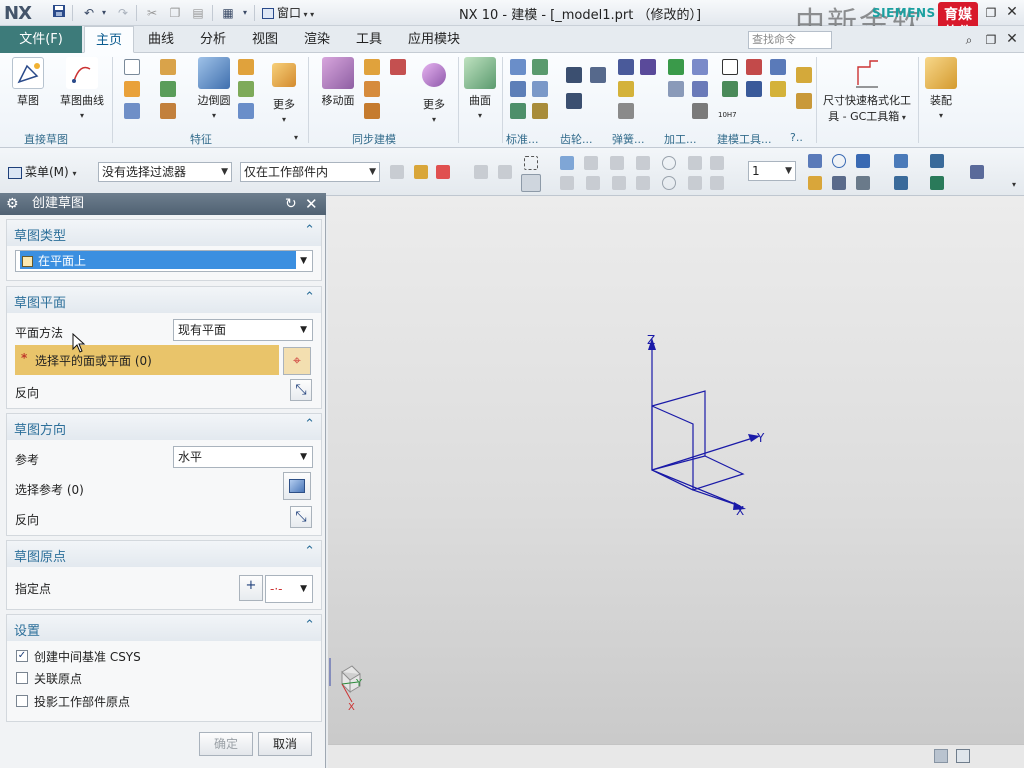 The image size is (1024, 768). What do you see at coordinates (265, 39) in the screenshot?
I see `tab-view: 视图` at bounding box center [265, 39].